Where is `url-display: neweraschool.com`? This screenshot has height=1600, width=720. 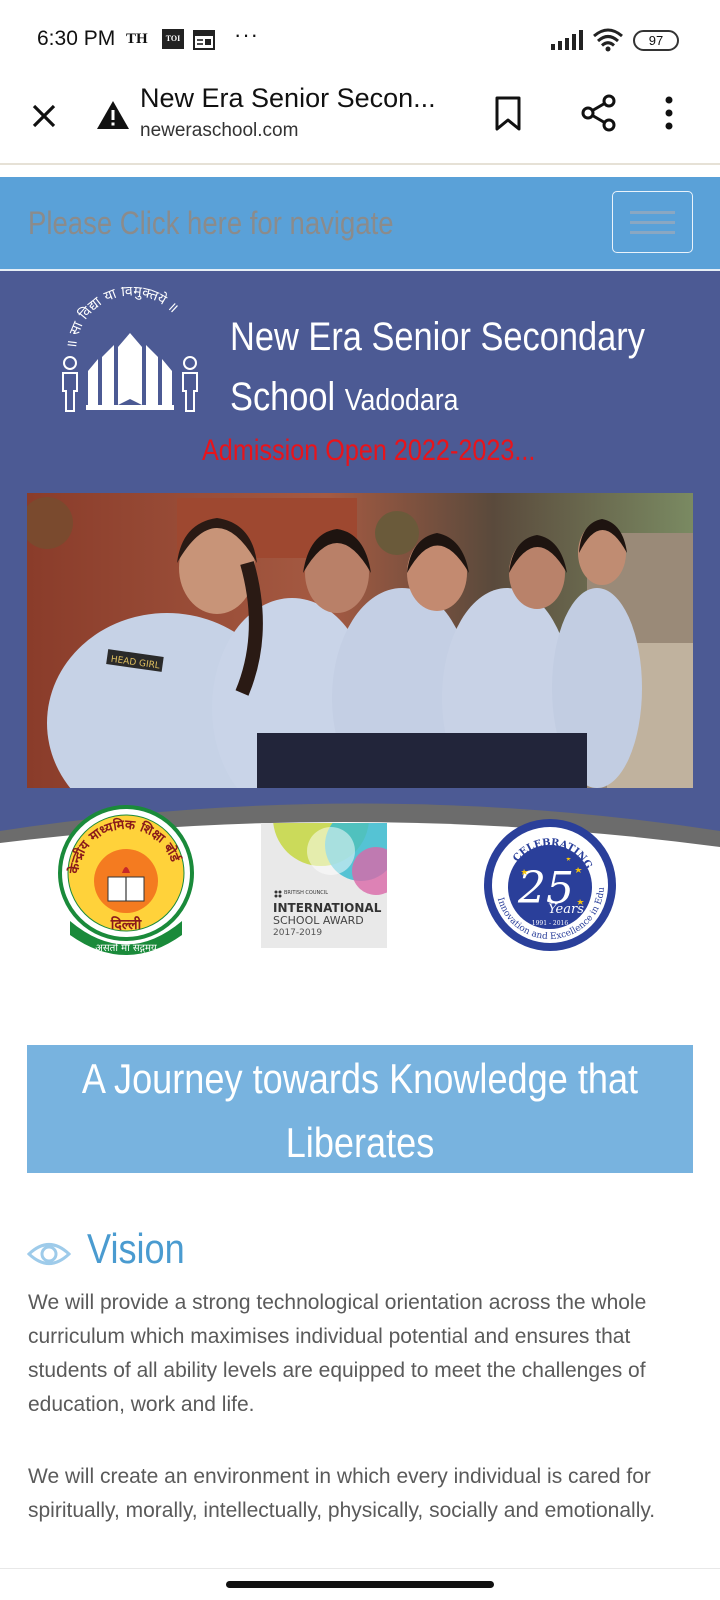
url-display: neweraschool.com is located at coordinates (219, 131).